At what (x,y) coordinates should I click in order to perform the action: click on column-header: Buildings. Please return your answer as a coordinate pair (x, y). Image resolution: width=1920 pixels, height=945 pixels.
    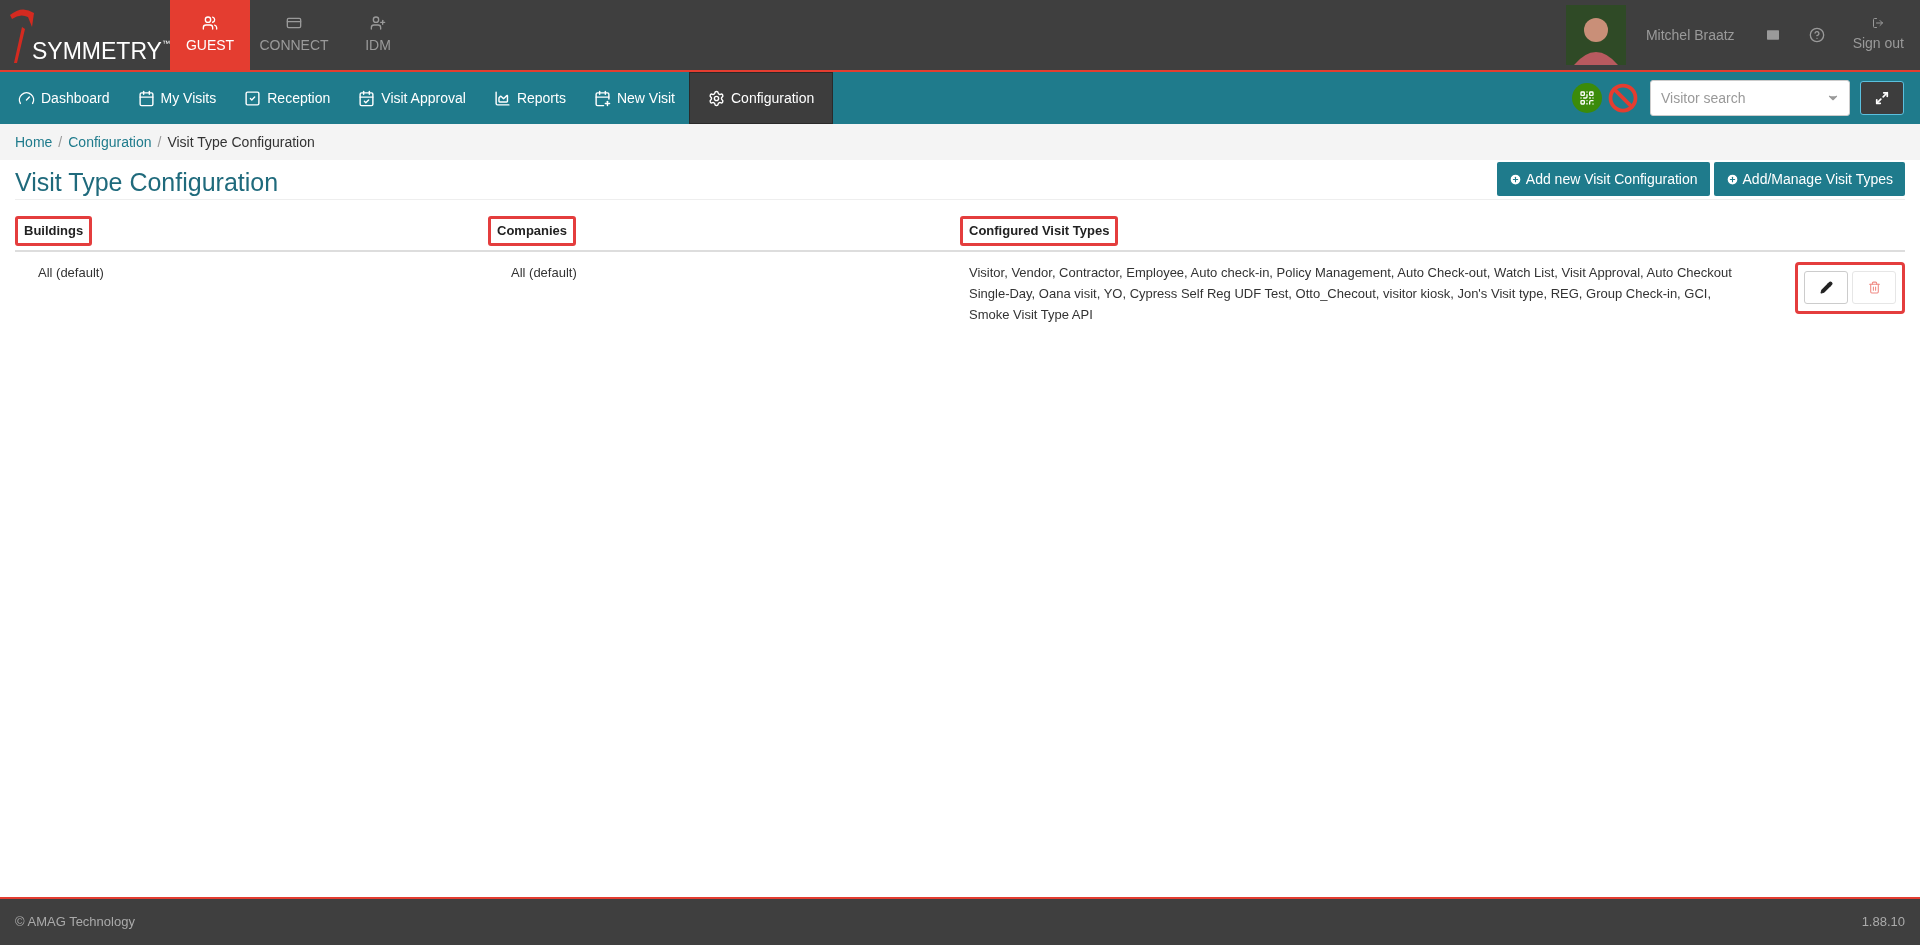
    Looking at the image, I should click on (54, 231).